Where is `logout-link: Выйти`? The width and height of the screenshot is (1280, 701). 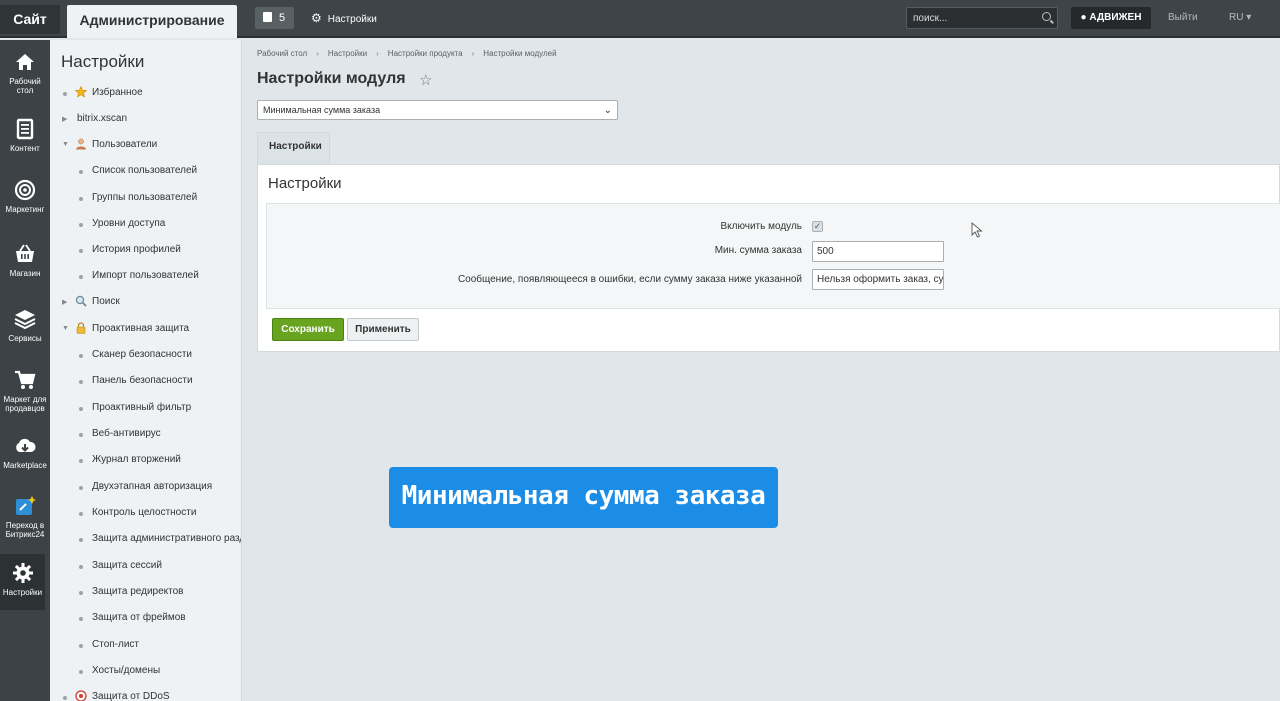 logout-link: Выйти is located at coordinates (1183, 17).